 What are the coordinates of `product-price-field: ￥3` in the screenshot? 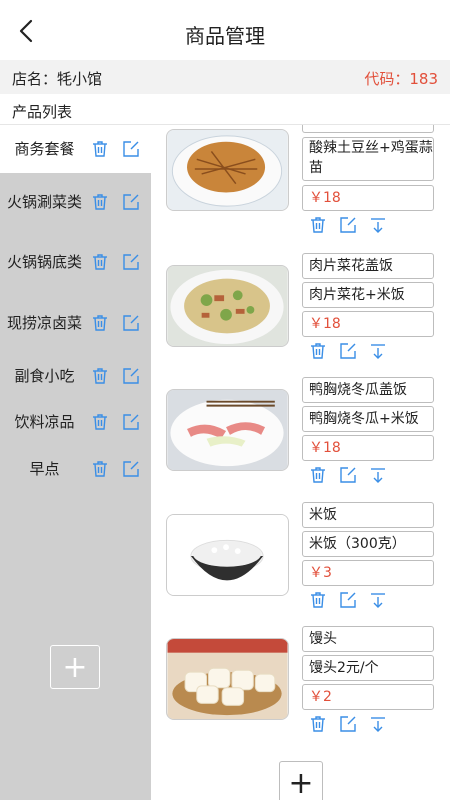 It's located at (368, 573).